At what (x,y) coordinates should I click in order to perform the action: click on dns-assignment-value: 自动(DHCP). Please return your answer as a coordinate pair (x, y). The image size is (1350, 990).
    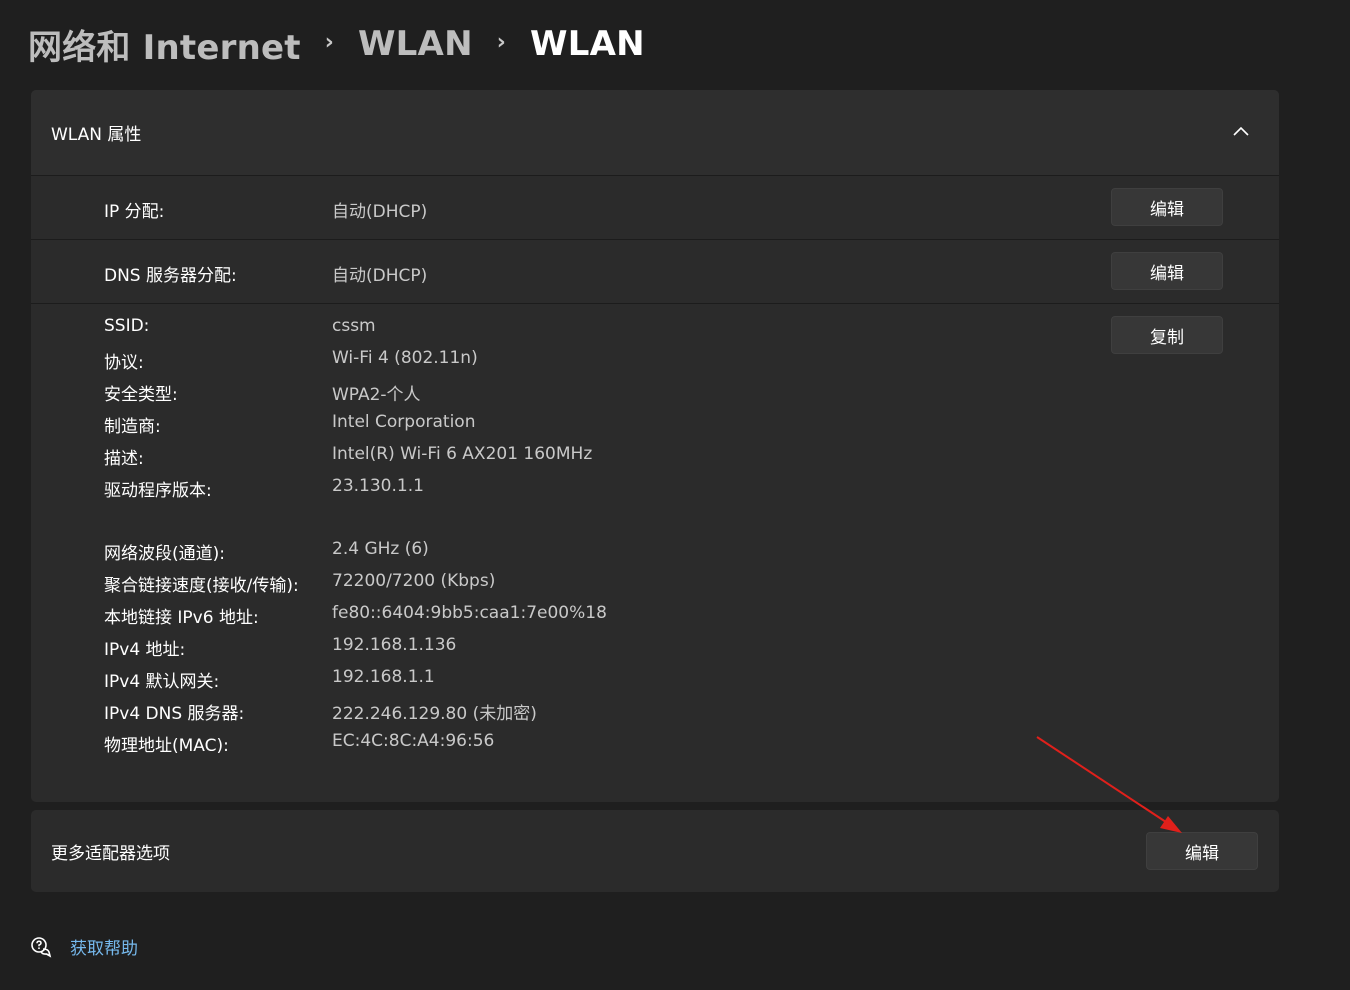
    Looking at the image, I should click on (380, 276).